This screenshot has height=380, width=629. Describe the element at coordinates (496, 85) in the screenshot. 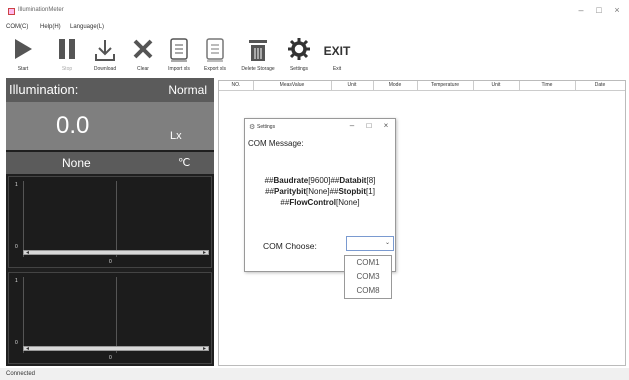

I see `column-header-temp-unit: Unit` at that location.